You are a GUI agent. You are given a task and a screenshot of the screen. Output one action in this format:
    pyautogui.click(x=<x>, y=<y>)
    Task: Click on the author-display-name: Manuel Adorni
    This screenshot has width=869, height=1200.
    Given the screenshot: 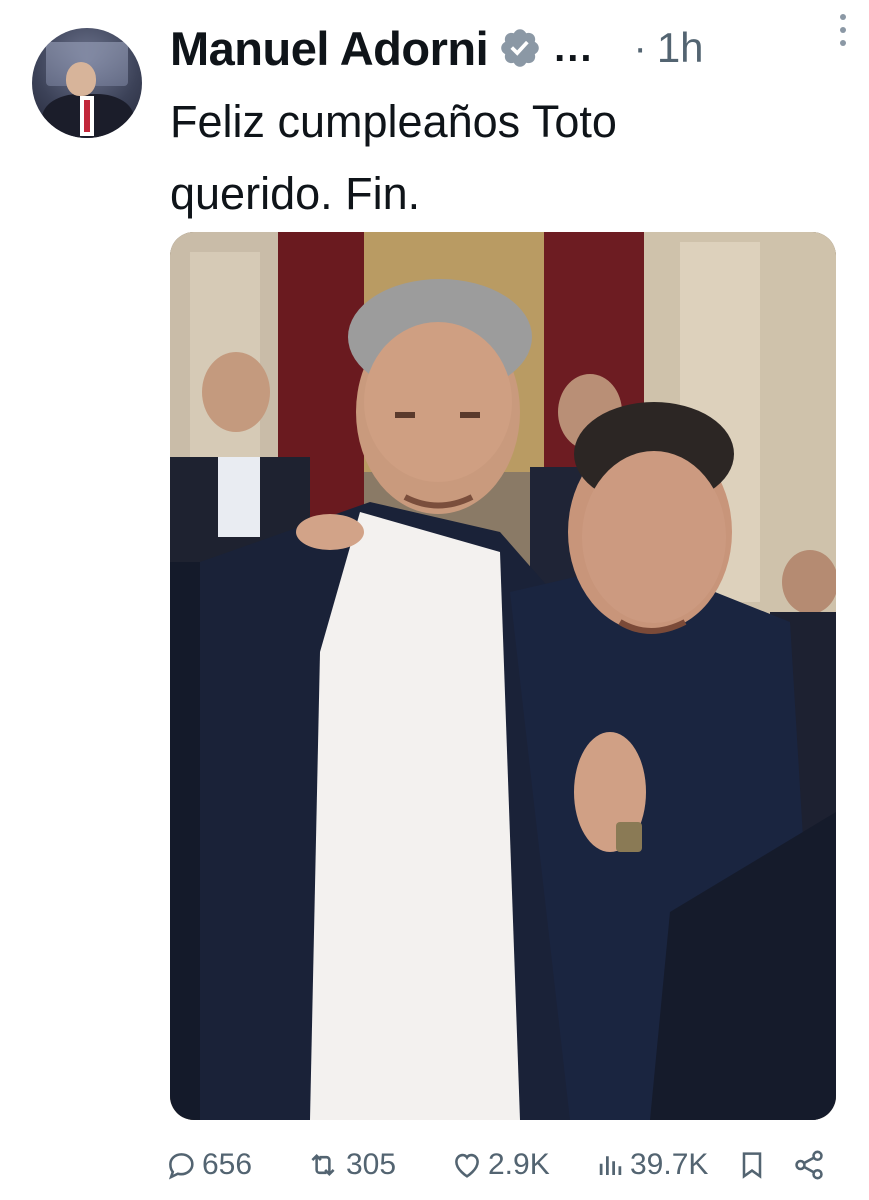 What is the action you would take?
    pyautogui.click(x=329, y=48)
    